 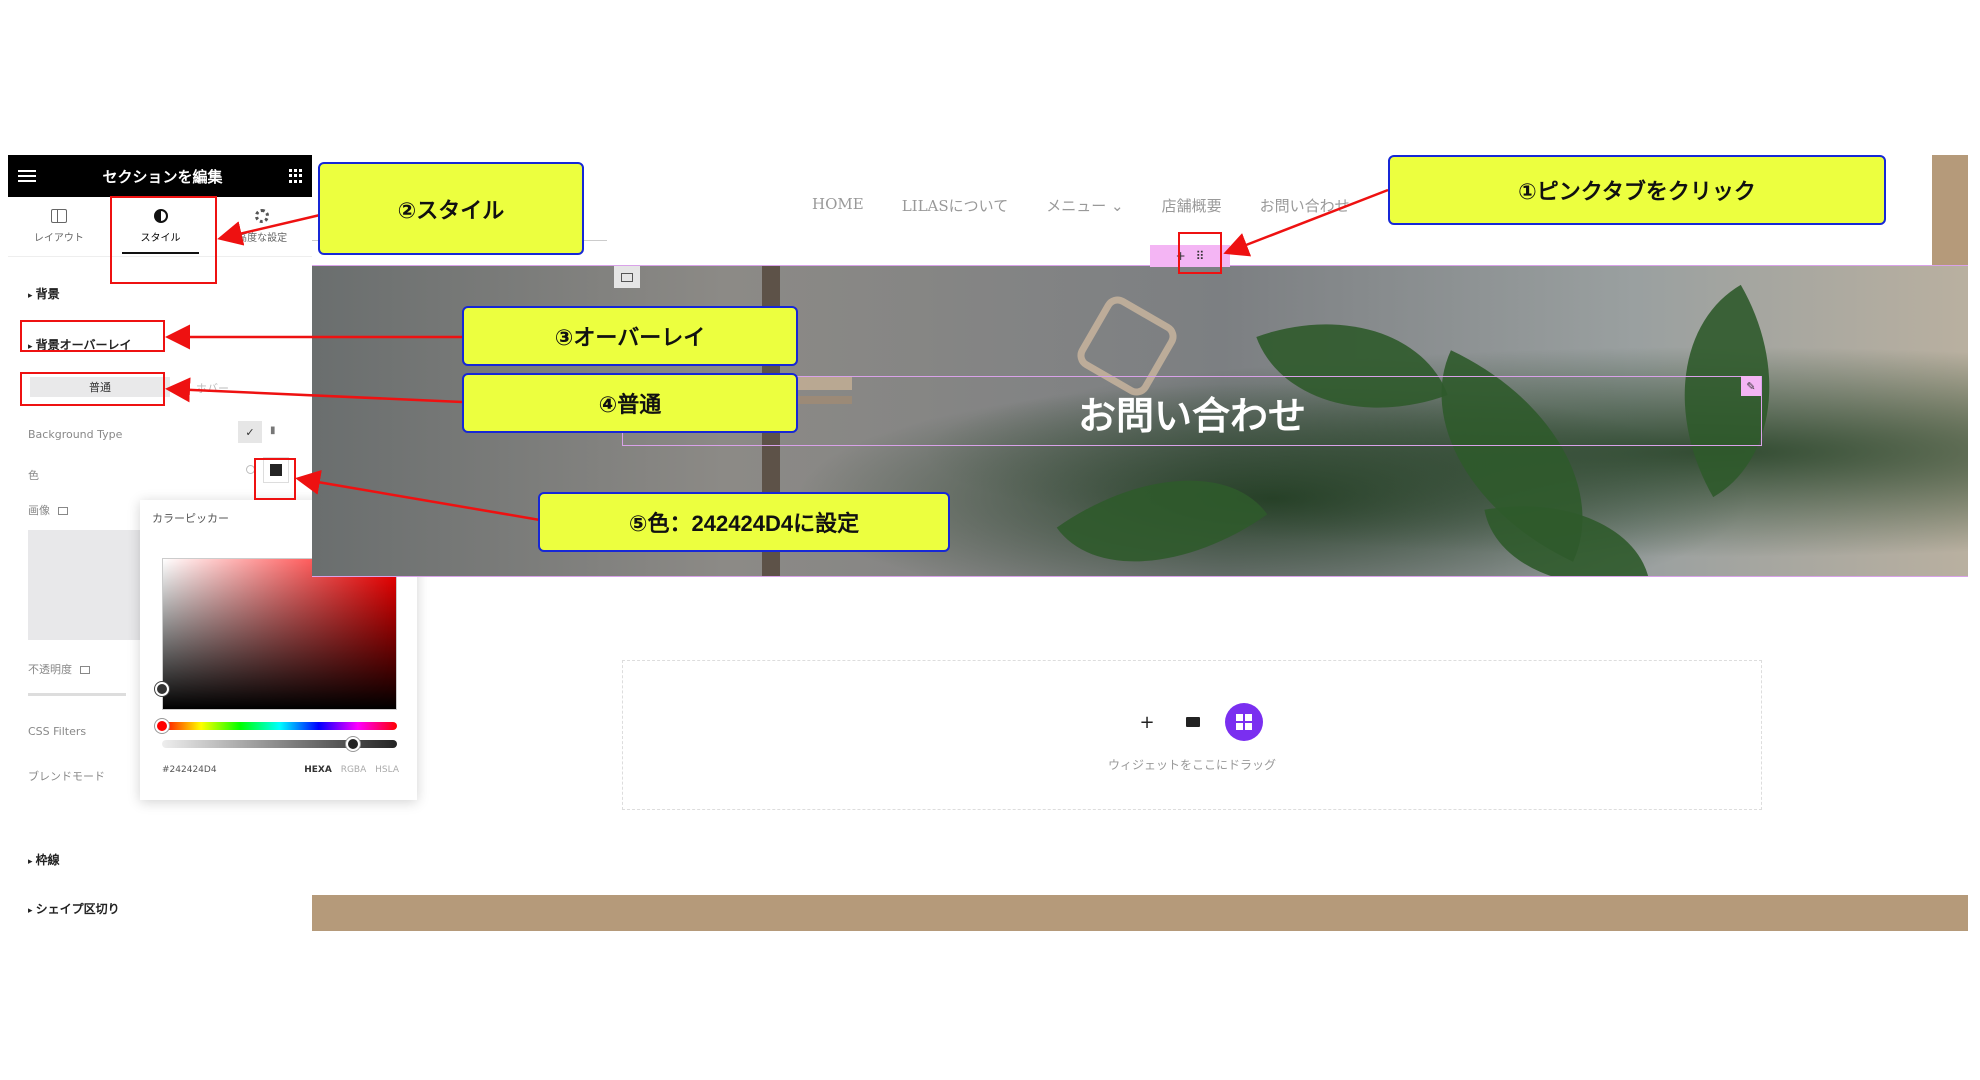 What do you see at coordinates (162, 726) in the screenshot?
I see `hue-handle` at bounding box center [162, 726].